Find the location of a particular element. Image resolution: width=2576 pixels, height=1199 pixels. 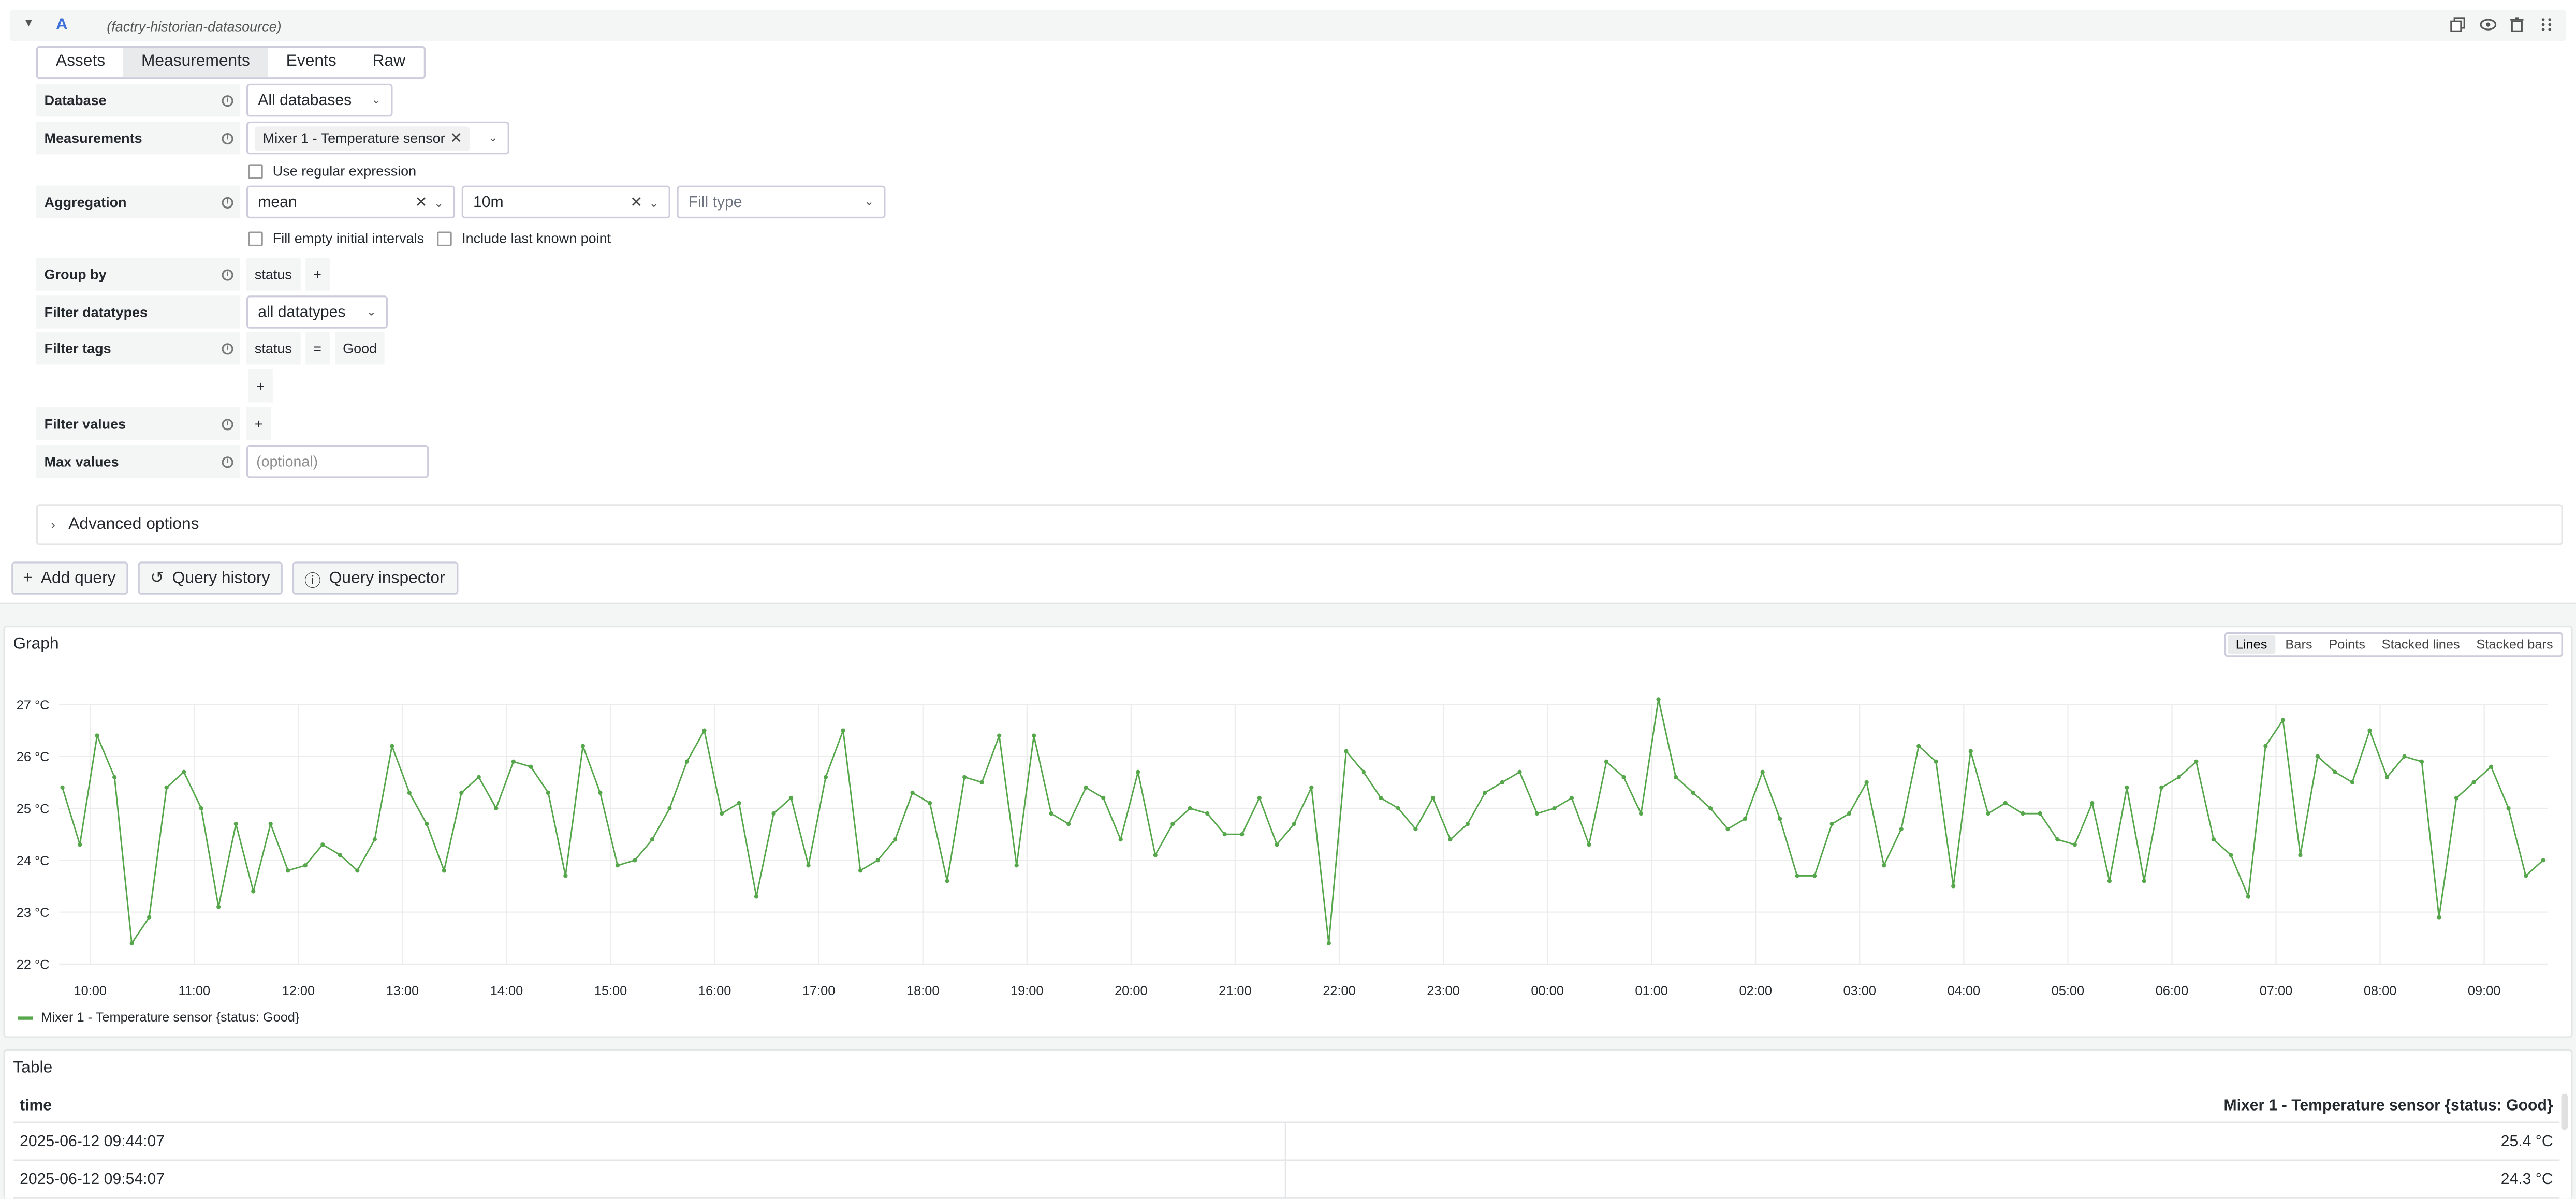

tab-raw: Raw is located at coordinates (389, 62).